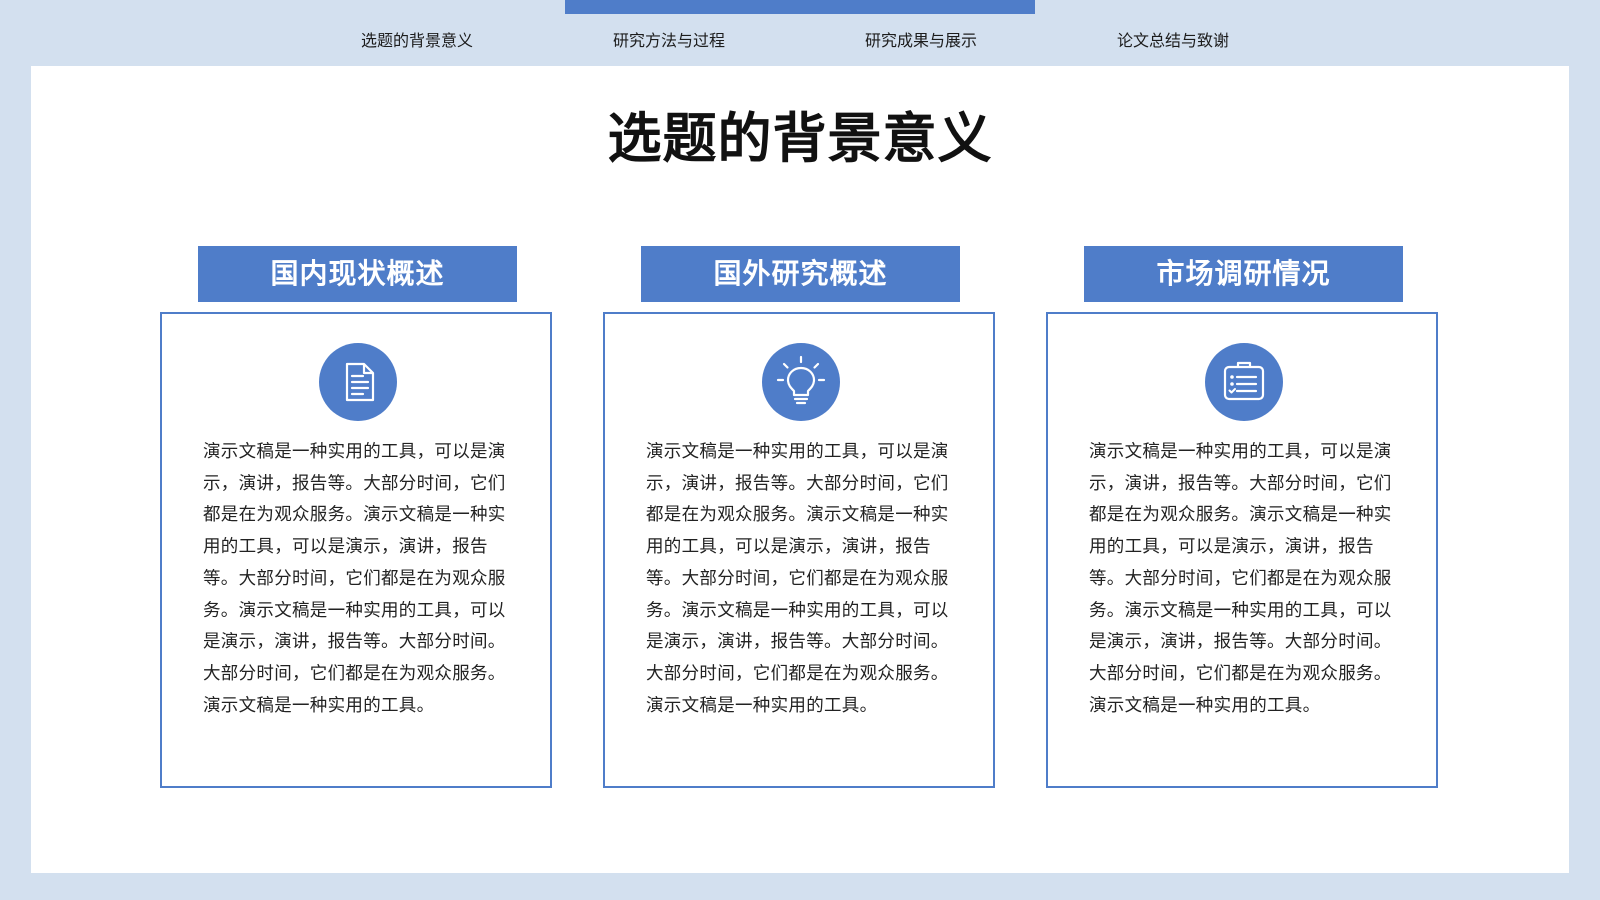 This screenshot has width=1600, height=900. I want to click on card-title: 国外研究概述, so click(800, 274).